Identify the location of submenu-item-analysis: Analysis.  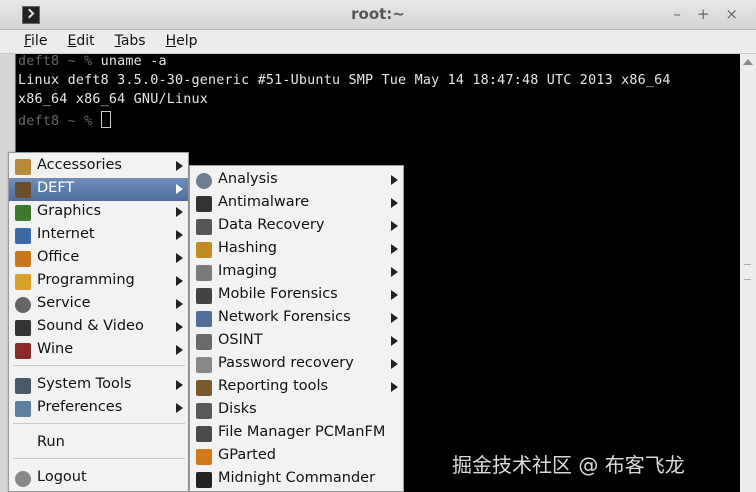
(296, 180).